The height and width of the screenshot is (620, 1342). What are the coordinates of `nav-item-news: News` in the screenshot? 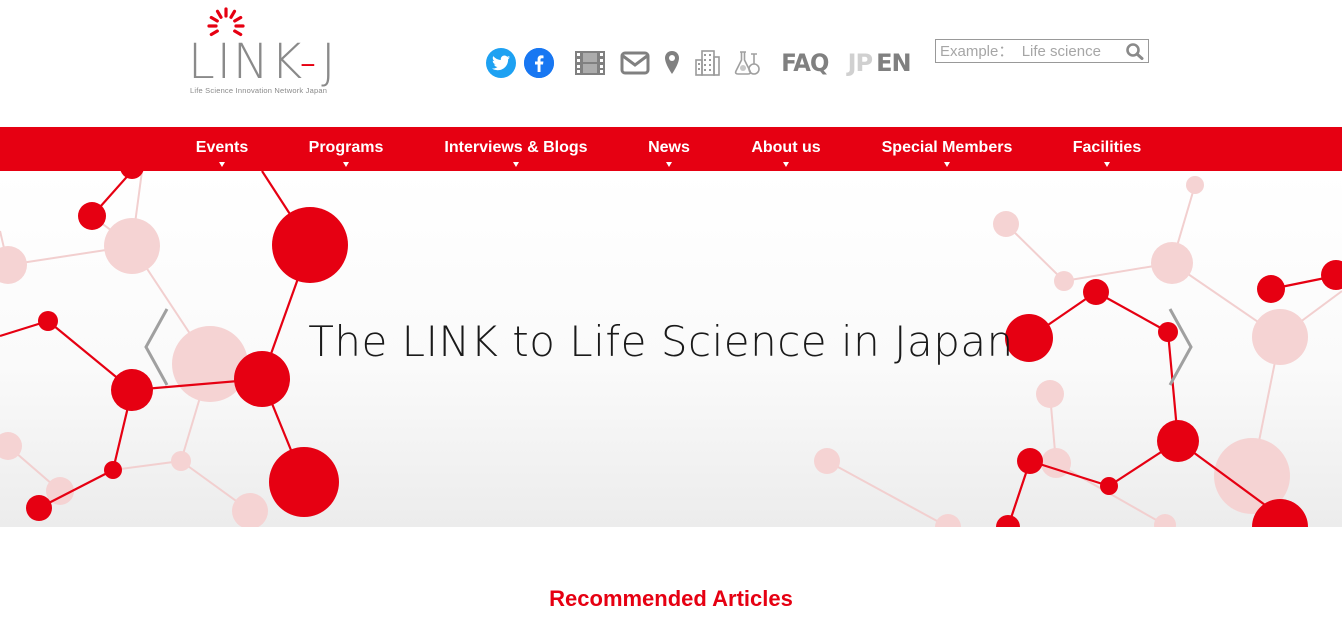 It's located at (669, 149).